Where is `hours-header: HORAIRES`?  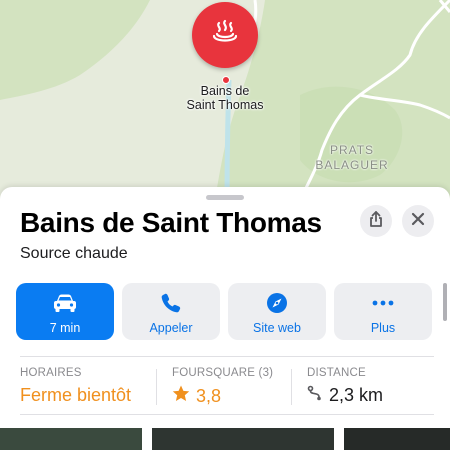
hours-header: HORAIRES is located at coordinates (51, 373).